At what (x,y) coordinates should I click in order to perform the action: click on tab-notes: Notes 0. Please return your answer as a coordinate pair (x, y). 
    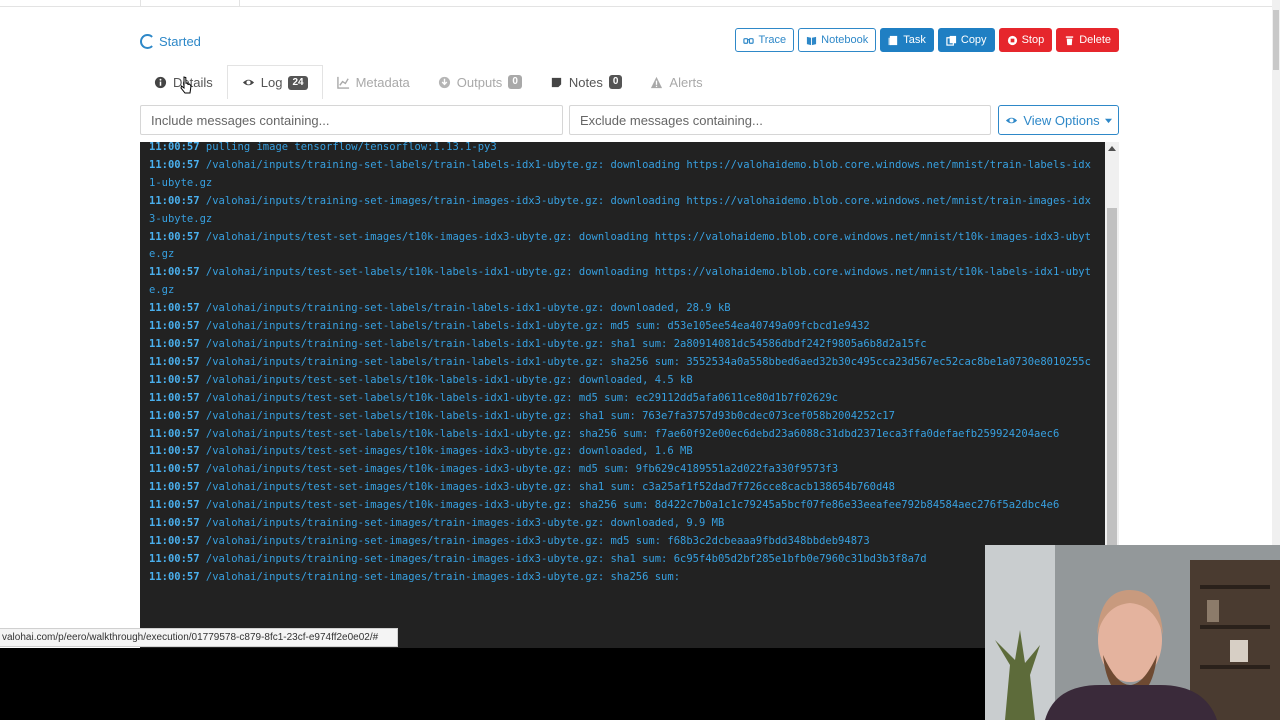
    Looking at the image, I should click on (586, 82).